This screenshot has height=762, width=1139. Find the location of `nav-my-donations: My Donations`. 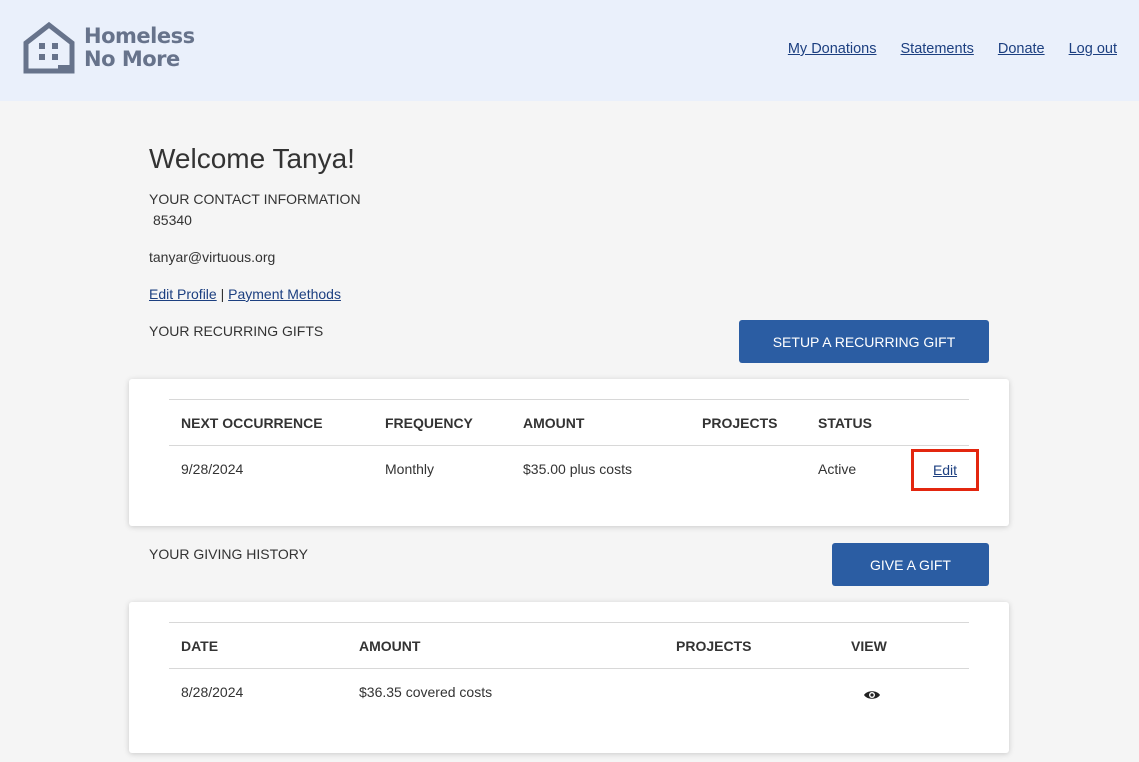

nav-my-donations: My Donations is located at coordinates (832, 49).